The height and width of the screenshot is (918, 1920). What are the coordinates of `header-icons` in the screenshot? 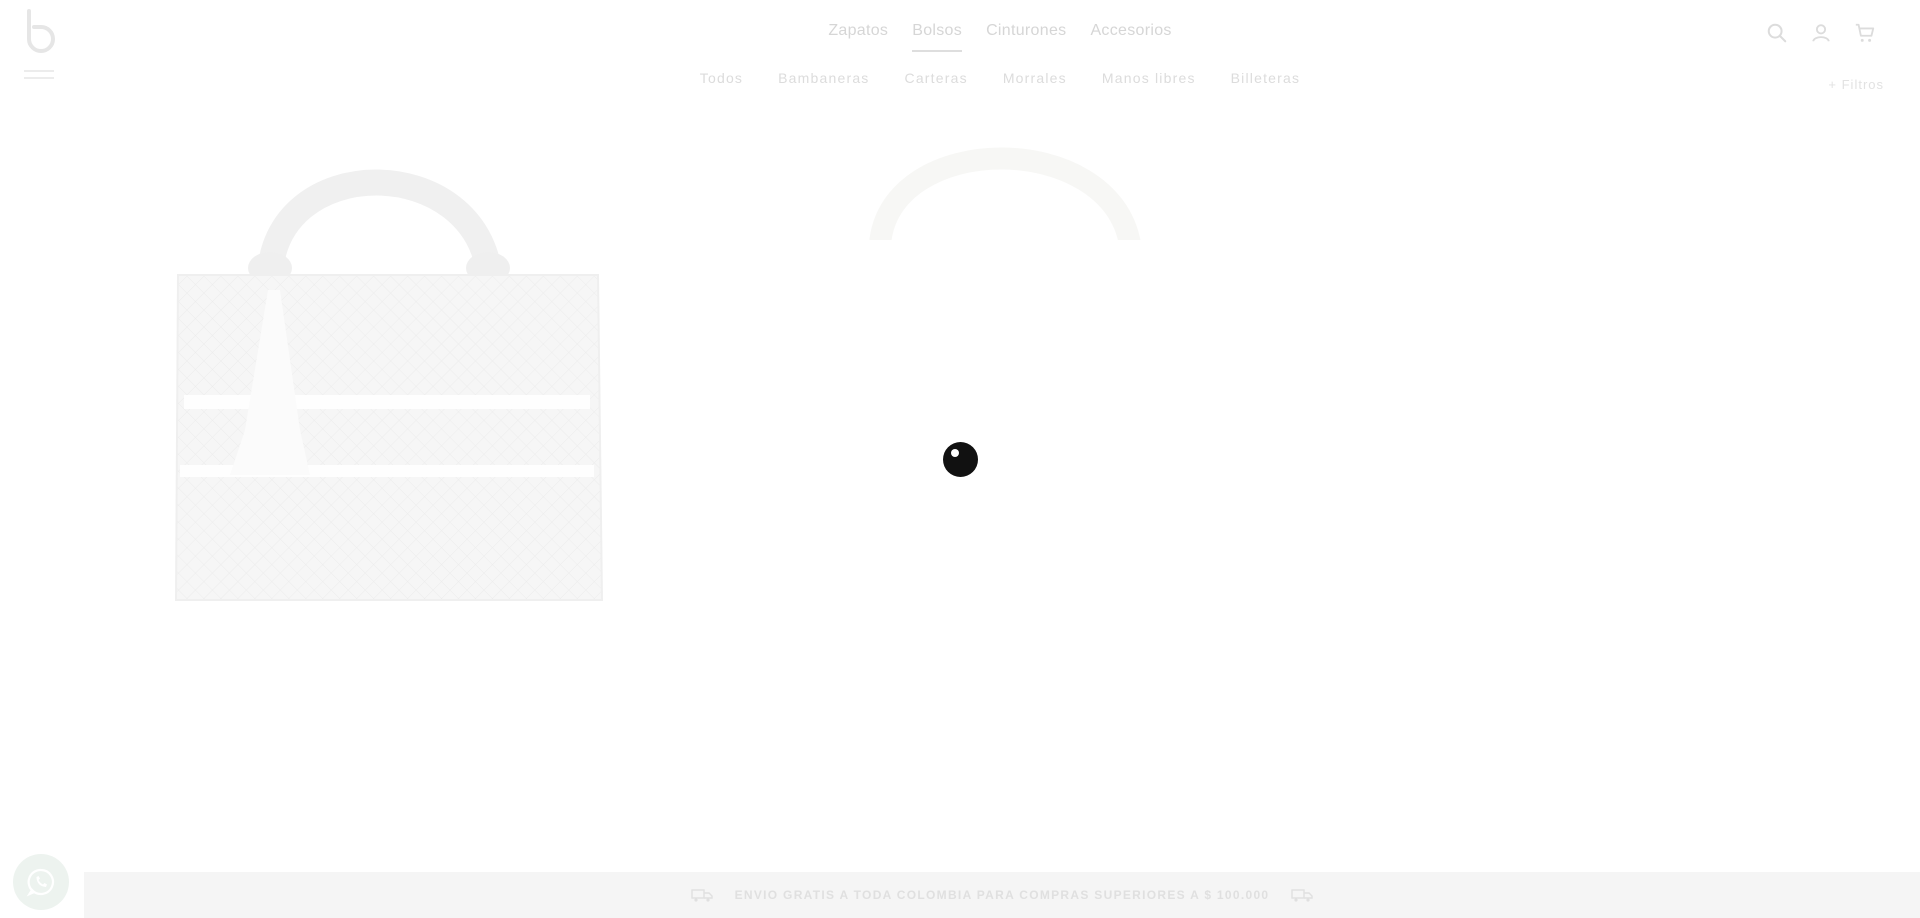 It's located at (1821, 33).